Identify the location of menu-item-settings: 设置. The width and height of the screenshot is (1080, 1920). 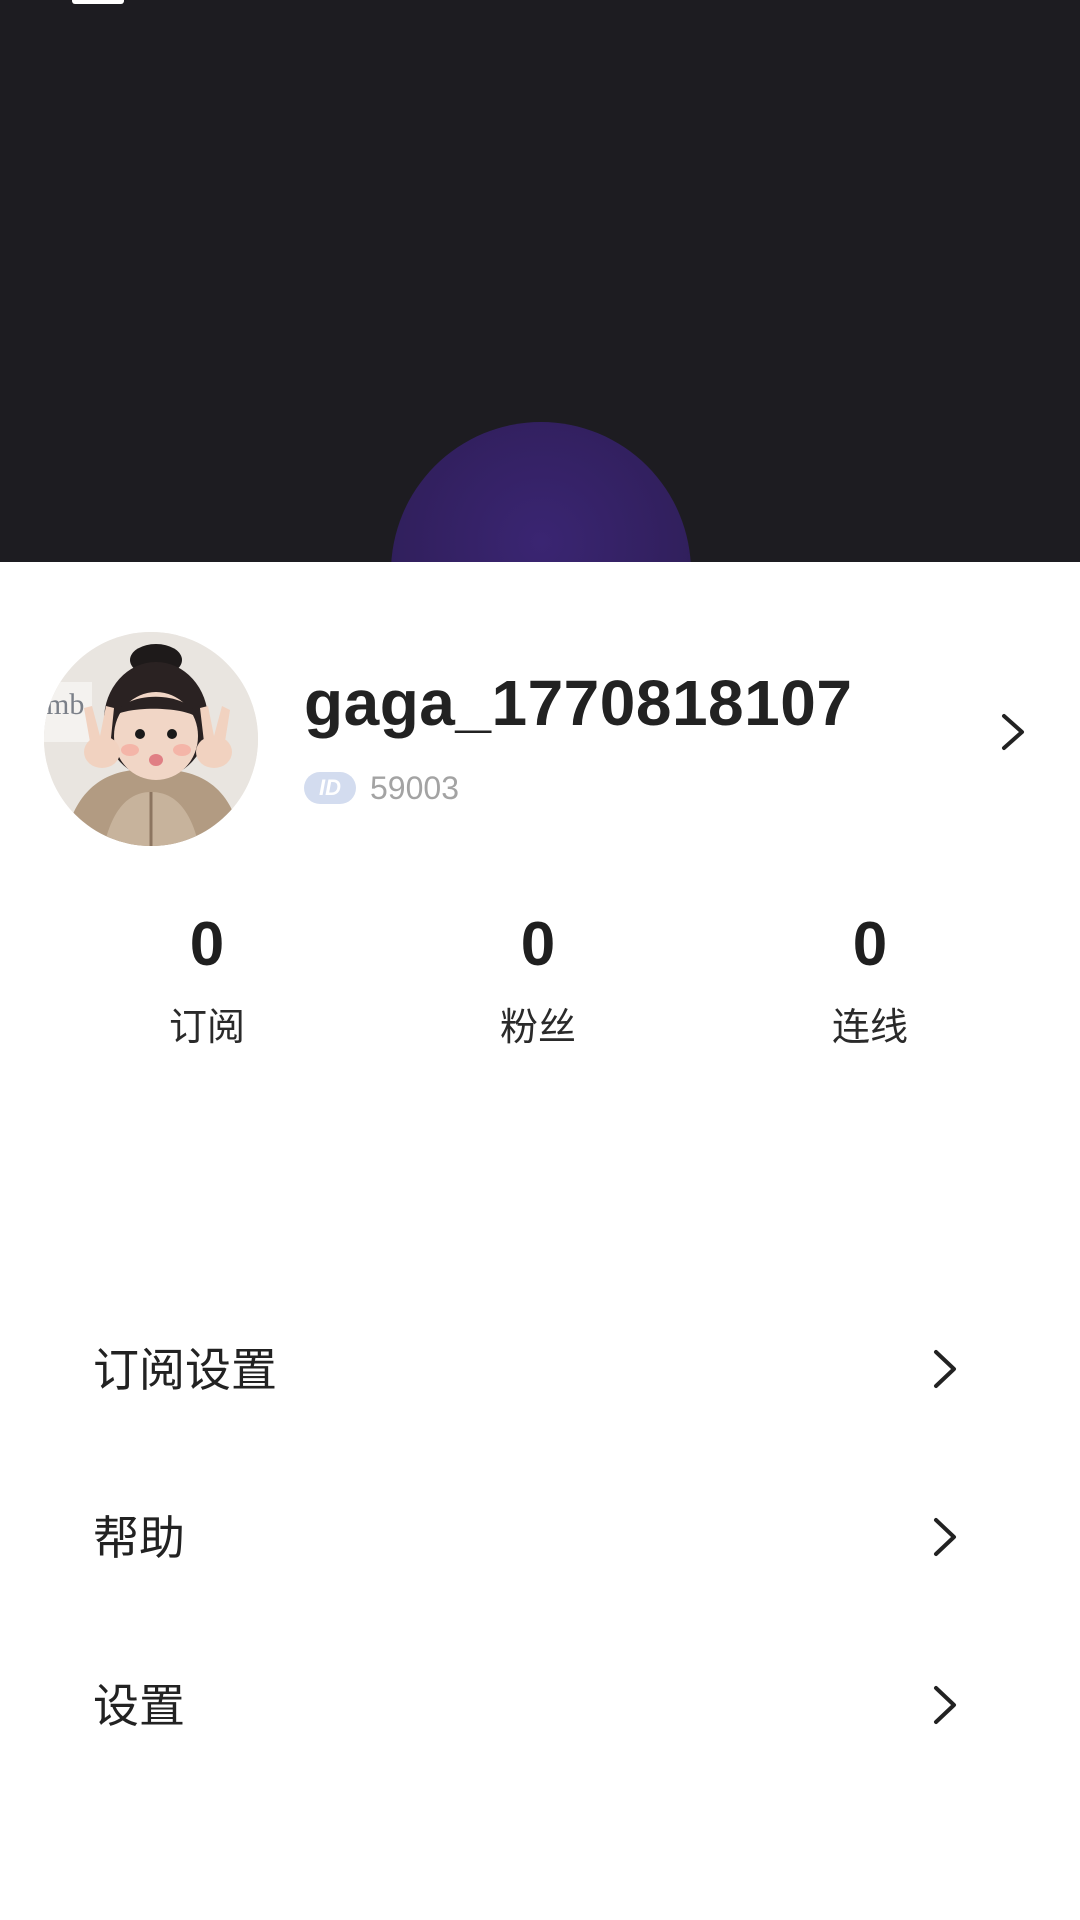
(540, 1703).